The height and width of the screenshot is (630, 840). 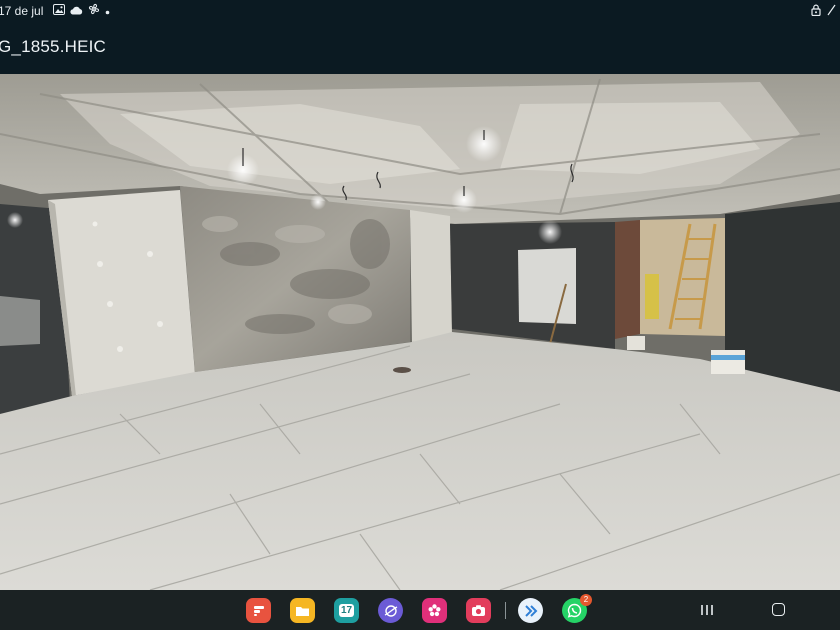 I want to click on forward-app-icon, so click(x=530, y=610).